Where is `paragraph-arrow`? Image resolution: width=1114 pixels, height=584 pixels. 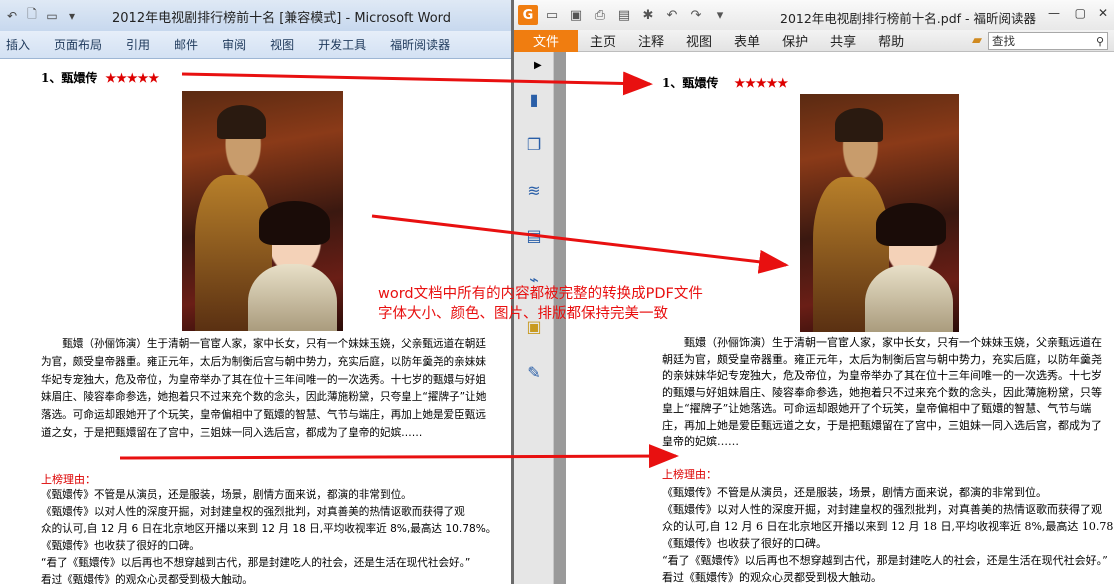 paragraph-arrow is located at coordinates (399, 456).